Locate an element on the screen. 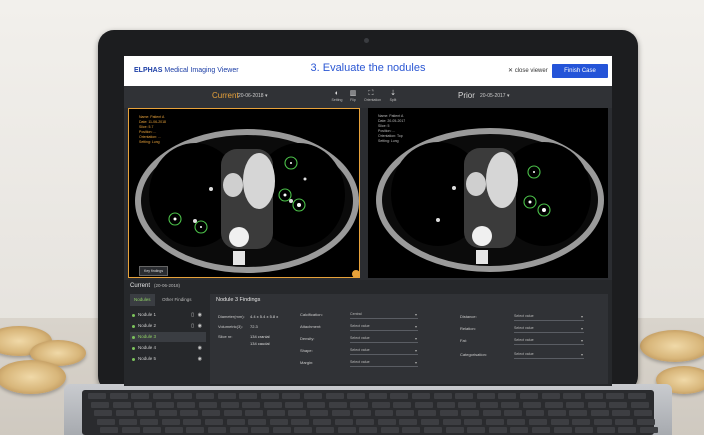 This screenshot has height=435, width=704. wood-slice is located at coordinates (672, 346).